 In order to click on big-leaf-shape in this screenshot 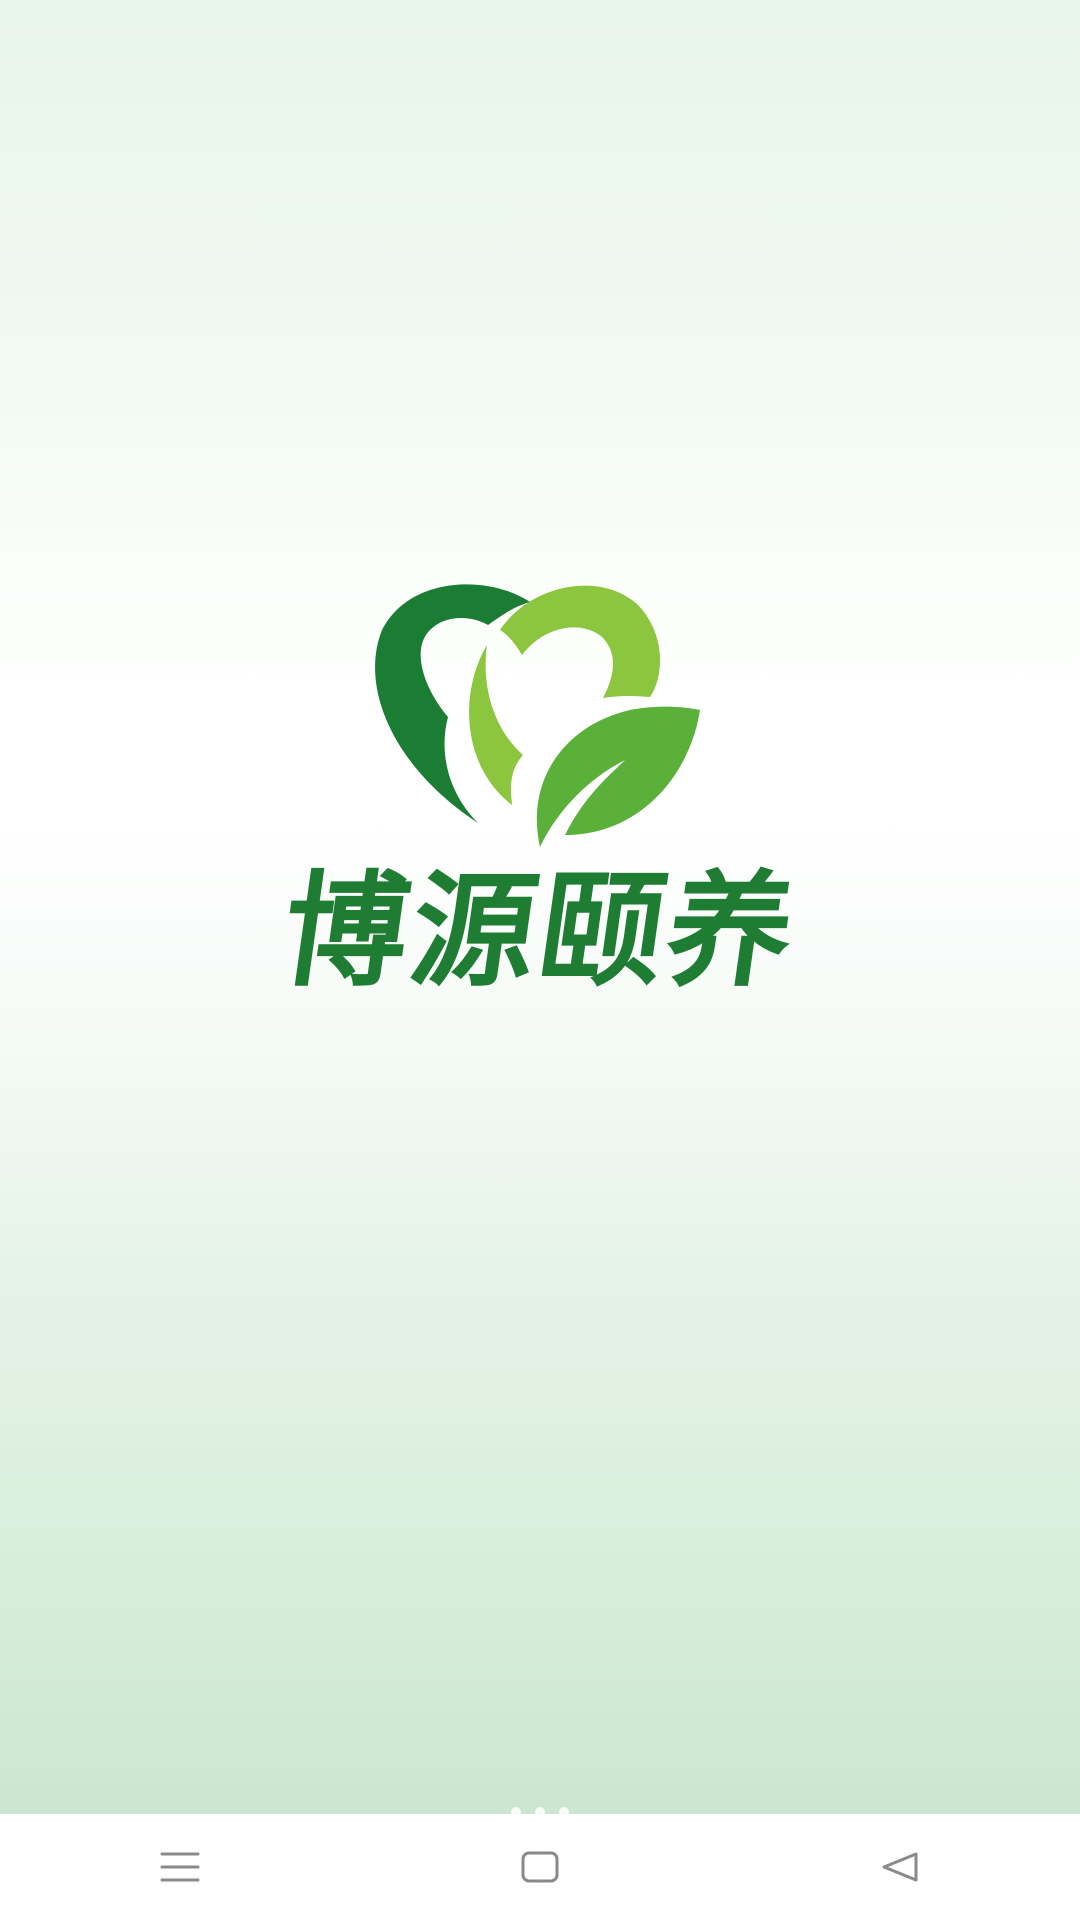, I will do `click(618, 776)`.